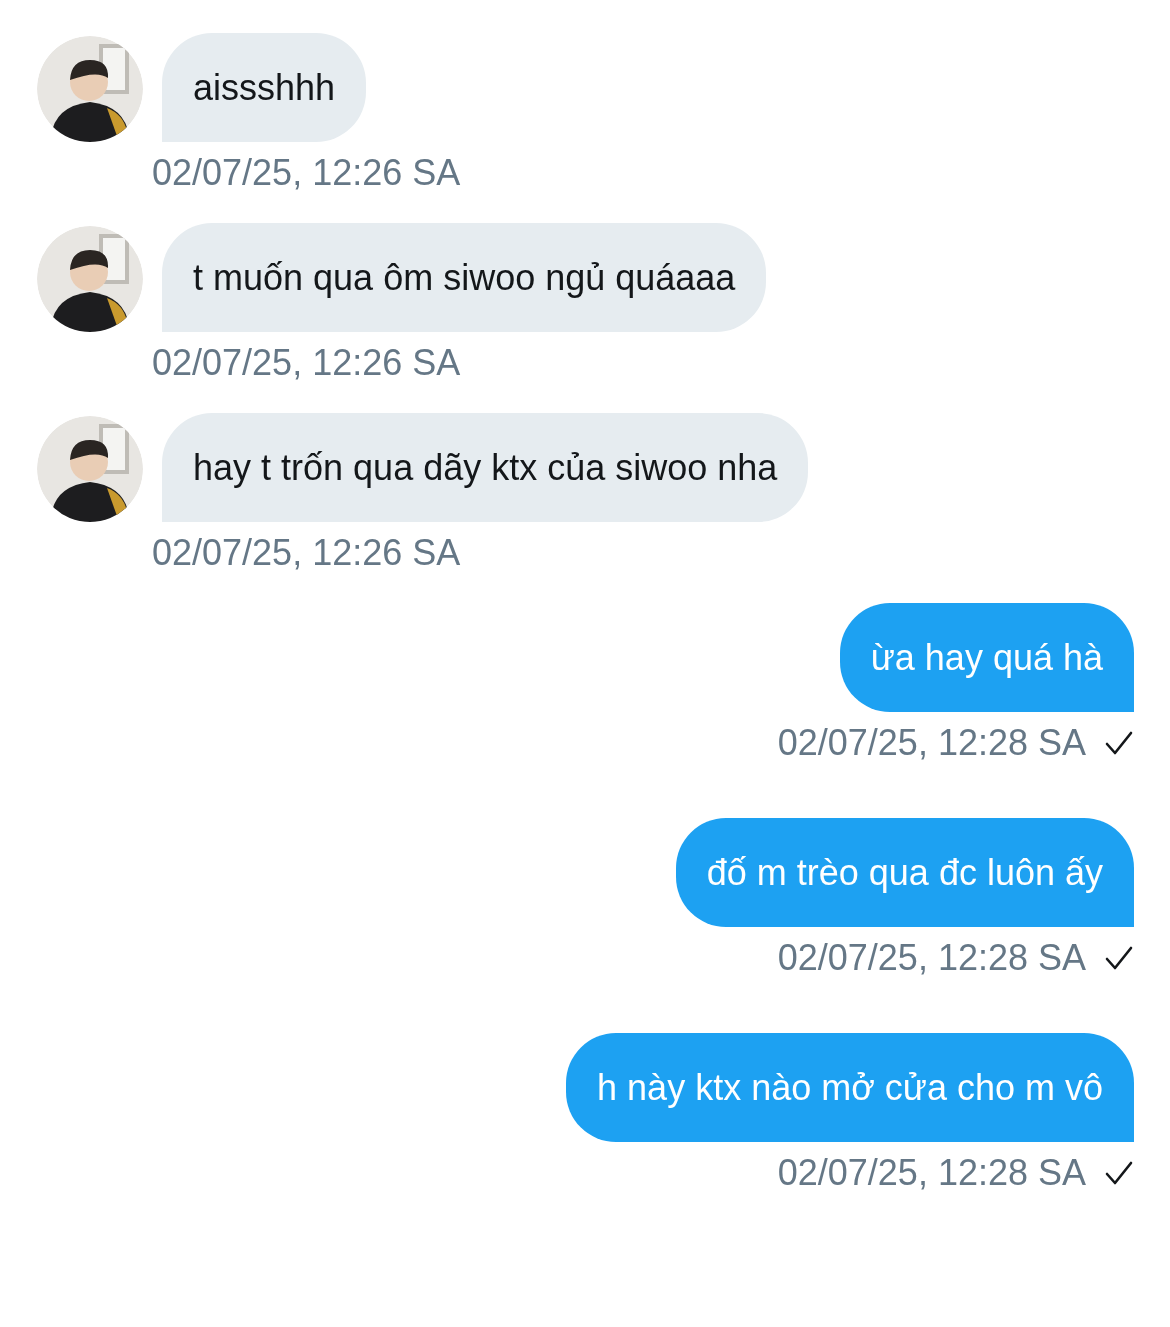  Describe the element at coordinates (986, 657) in the screenshot. I see `message-bubble: ừa hay quá hà` at that location.